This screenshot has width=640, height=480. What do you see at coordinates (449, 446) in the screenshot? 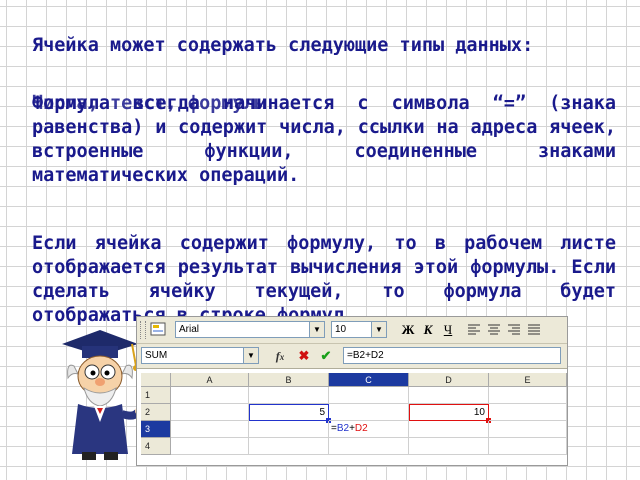
I see `cell-d4` at bounding box center [449, 446].